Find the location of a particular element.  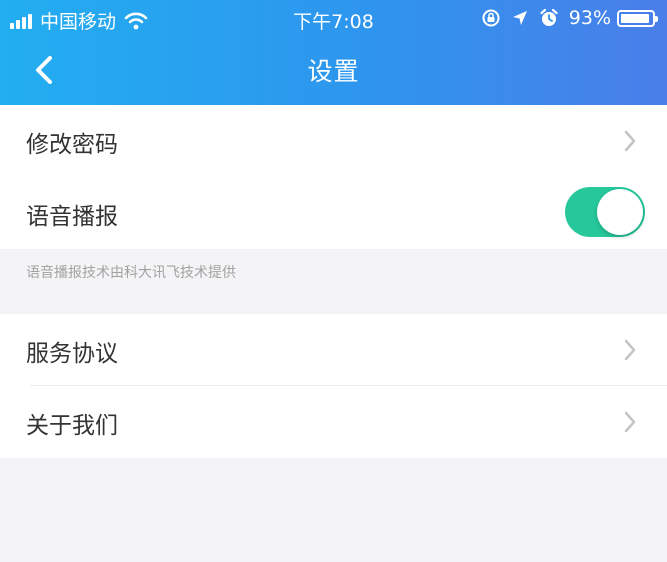

alarm-icon is located at coordinates (549, 18).